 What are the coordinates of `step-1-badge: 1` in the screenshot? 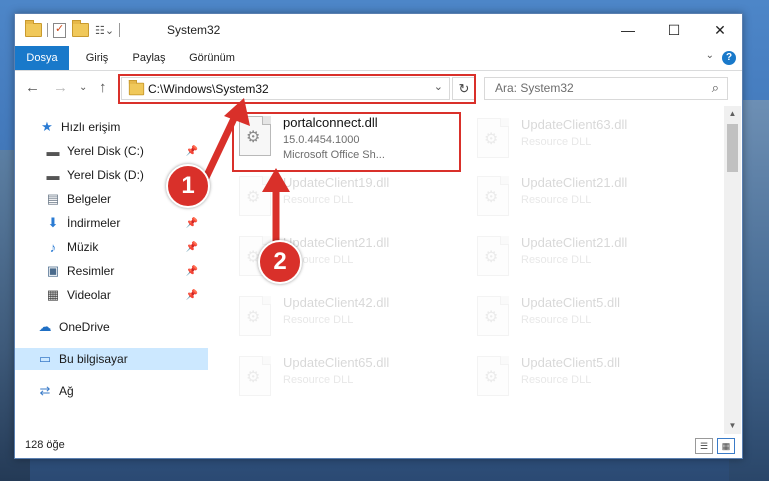 It's located at (188, 186).